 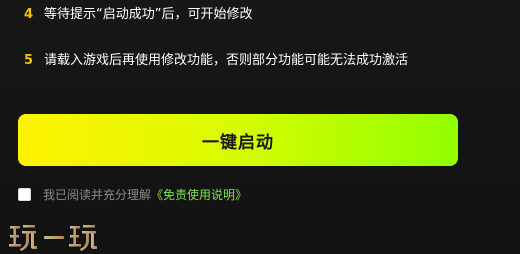 What do you see at coordinates (199, 194) in the screenshot?
I see `disclaimer-link: 《免责使用说明》` at bounding box center [199, 194].